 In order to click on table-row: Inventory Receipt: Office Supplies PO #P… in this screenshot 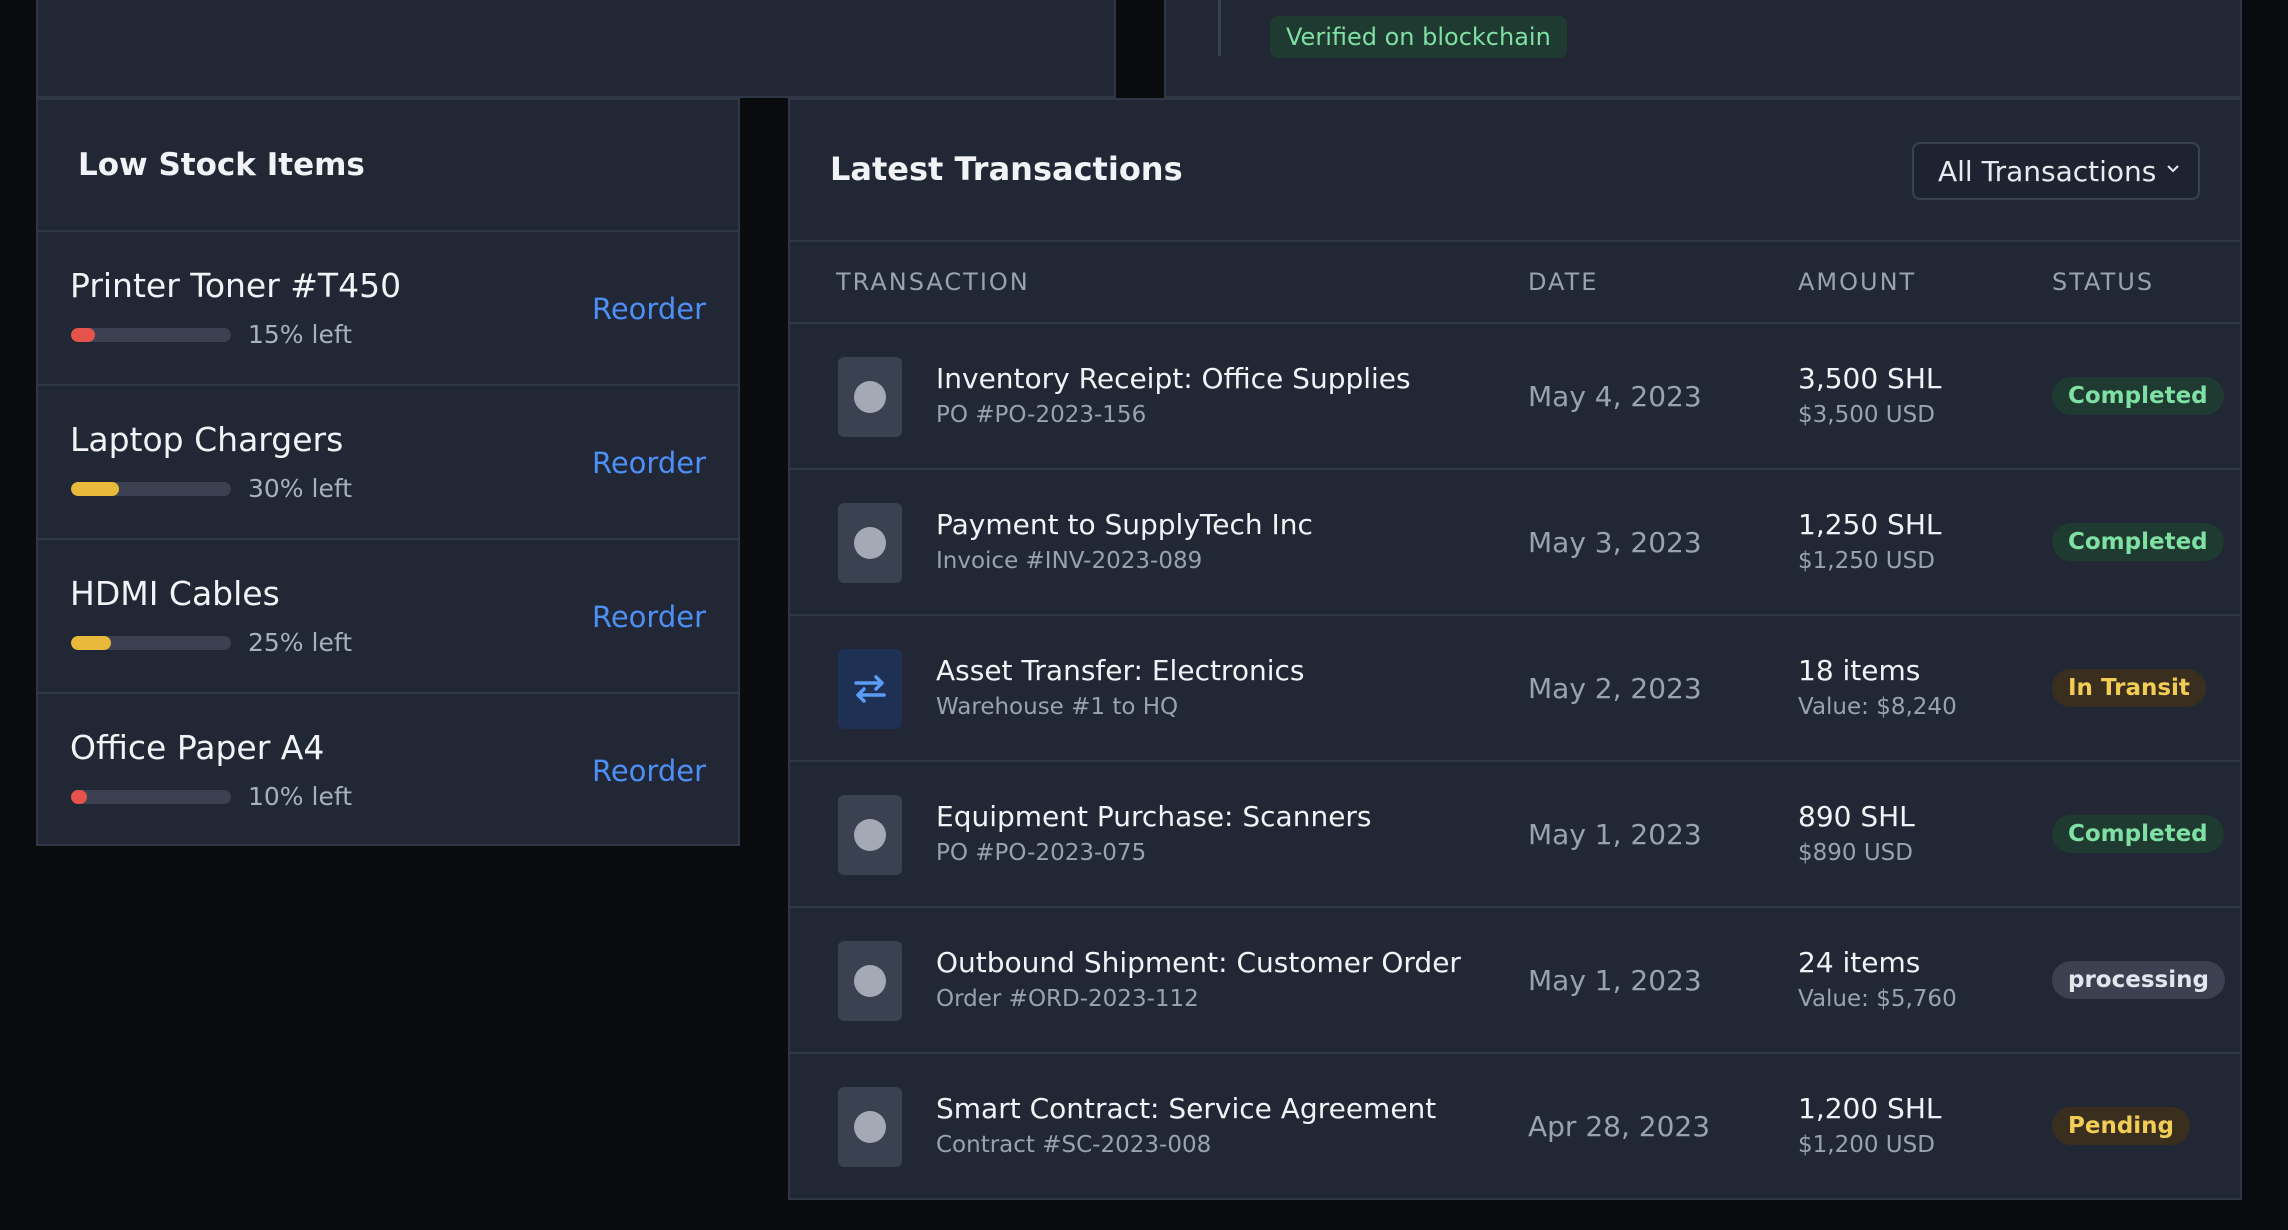, I will do `click(1515, 397)`.